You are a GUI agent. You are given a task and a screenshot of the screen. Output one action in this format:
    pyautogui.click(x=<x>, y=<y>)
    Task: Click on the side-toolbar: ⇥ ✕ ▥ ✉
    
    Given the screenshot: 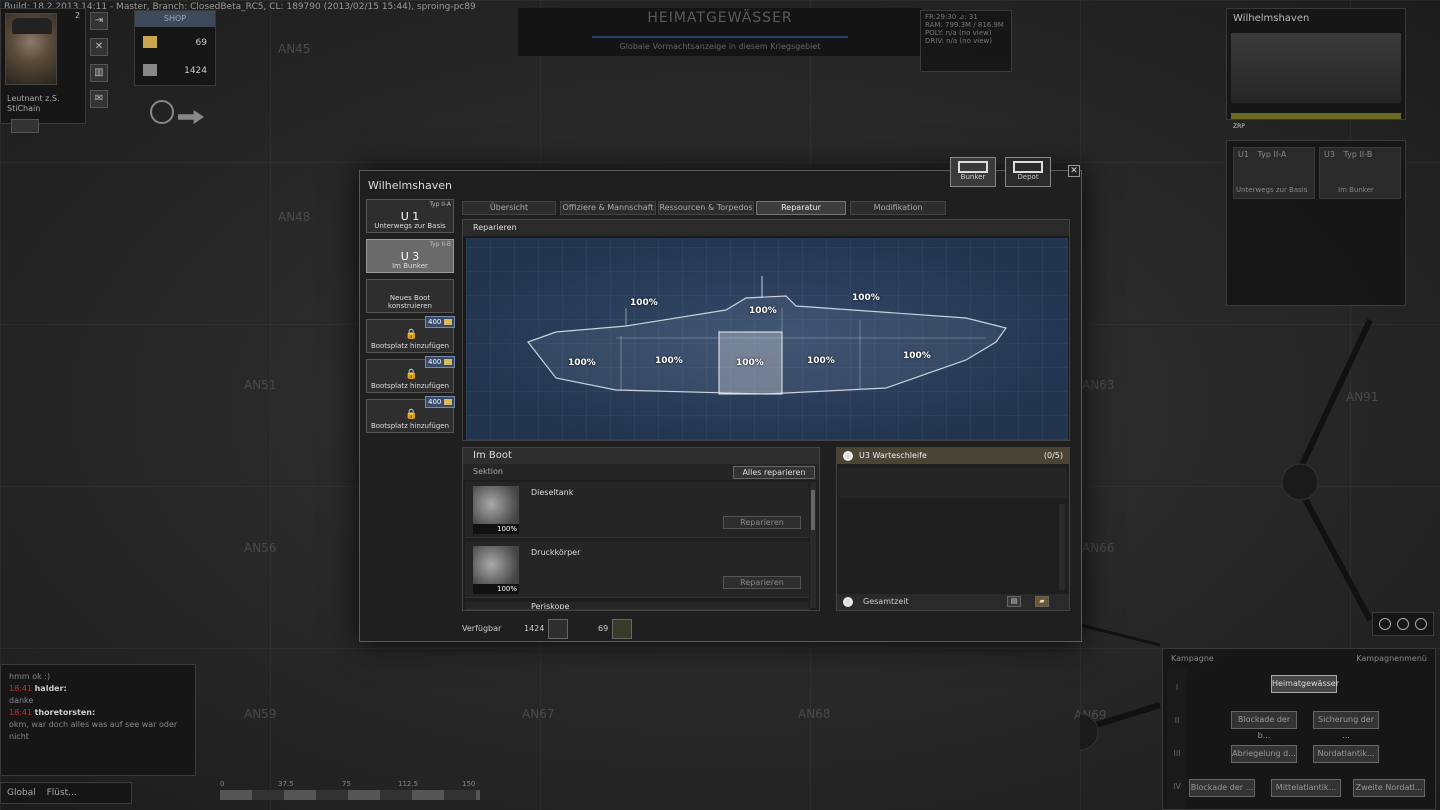 What is the action you would take?
    pyautogui.click(x=100, y=64)
    